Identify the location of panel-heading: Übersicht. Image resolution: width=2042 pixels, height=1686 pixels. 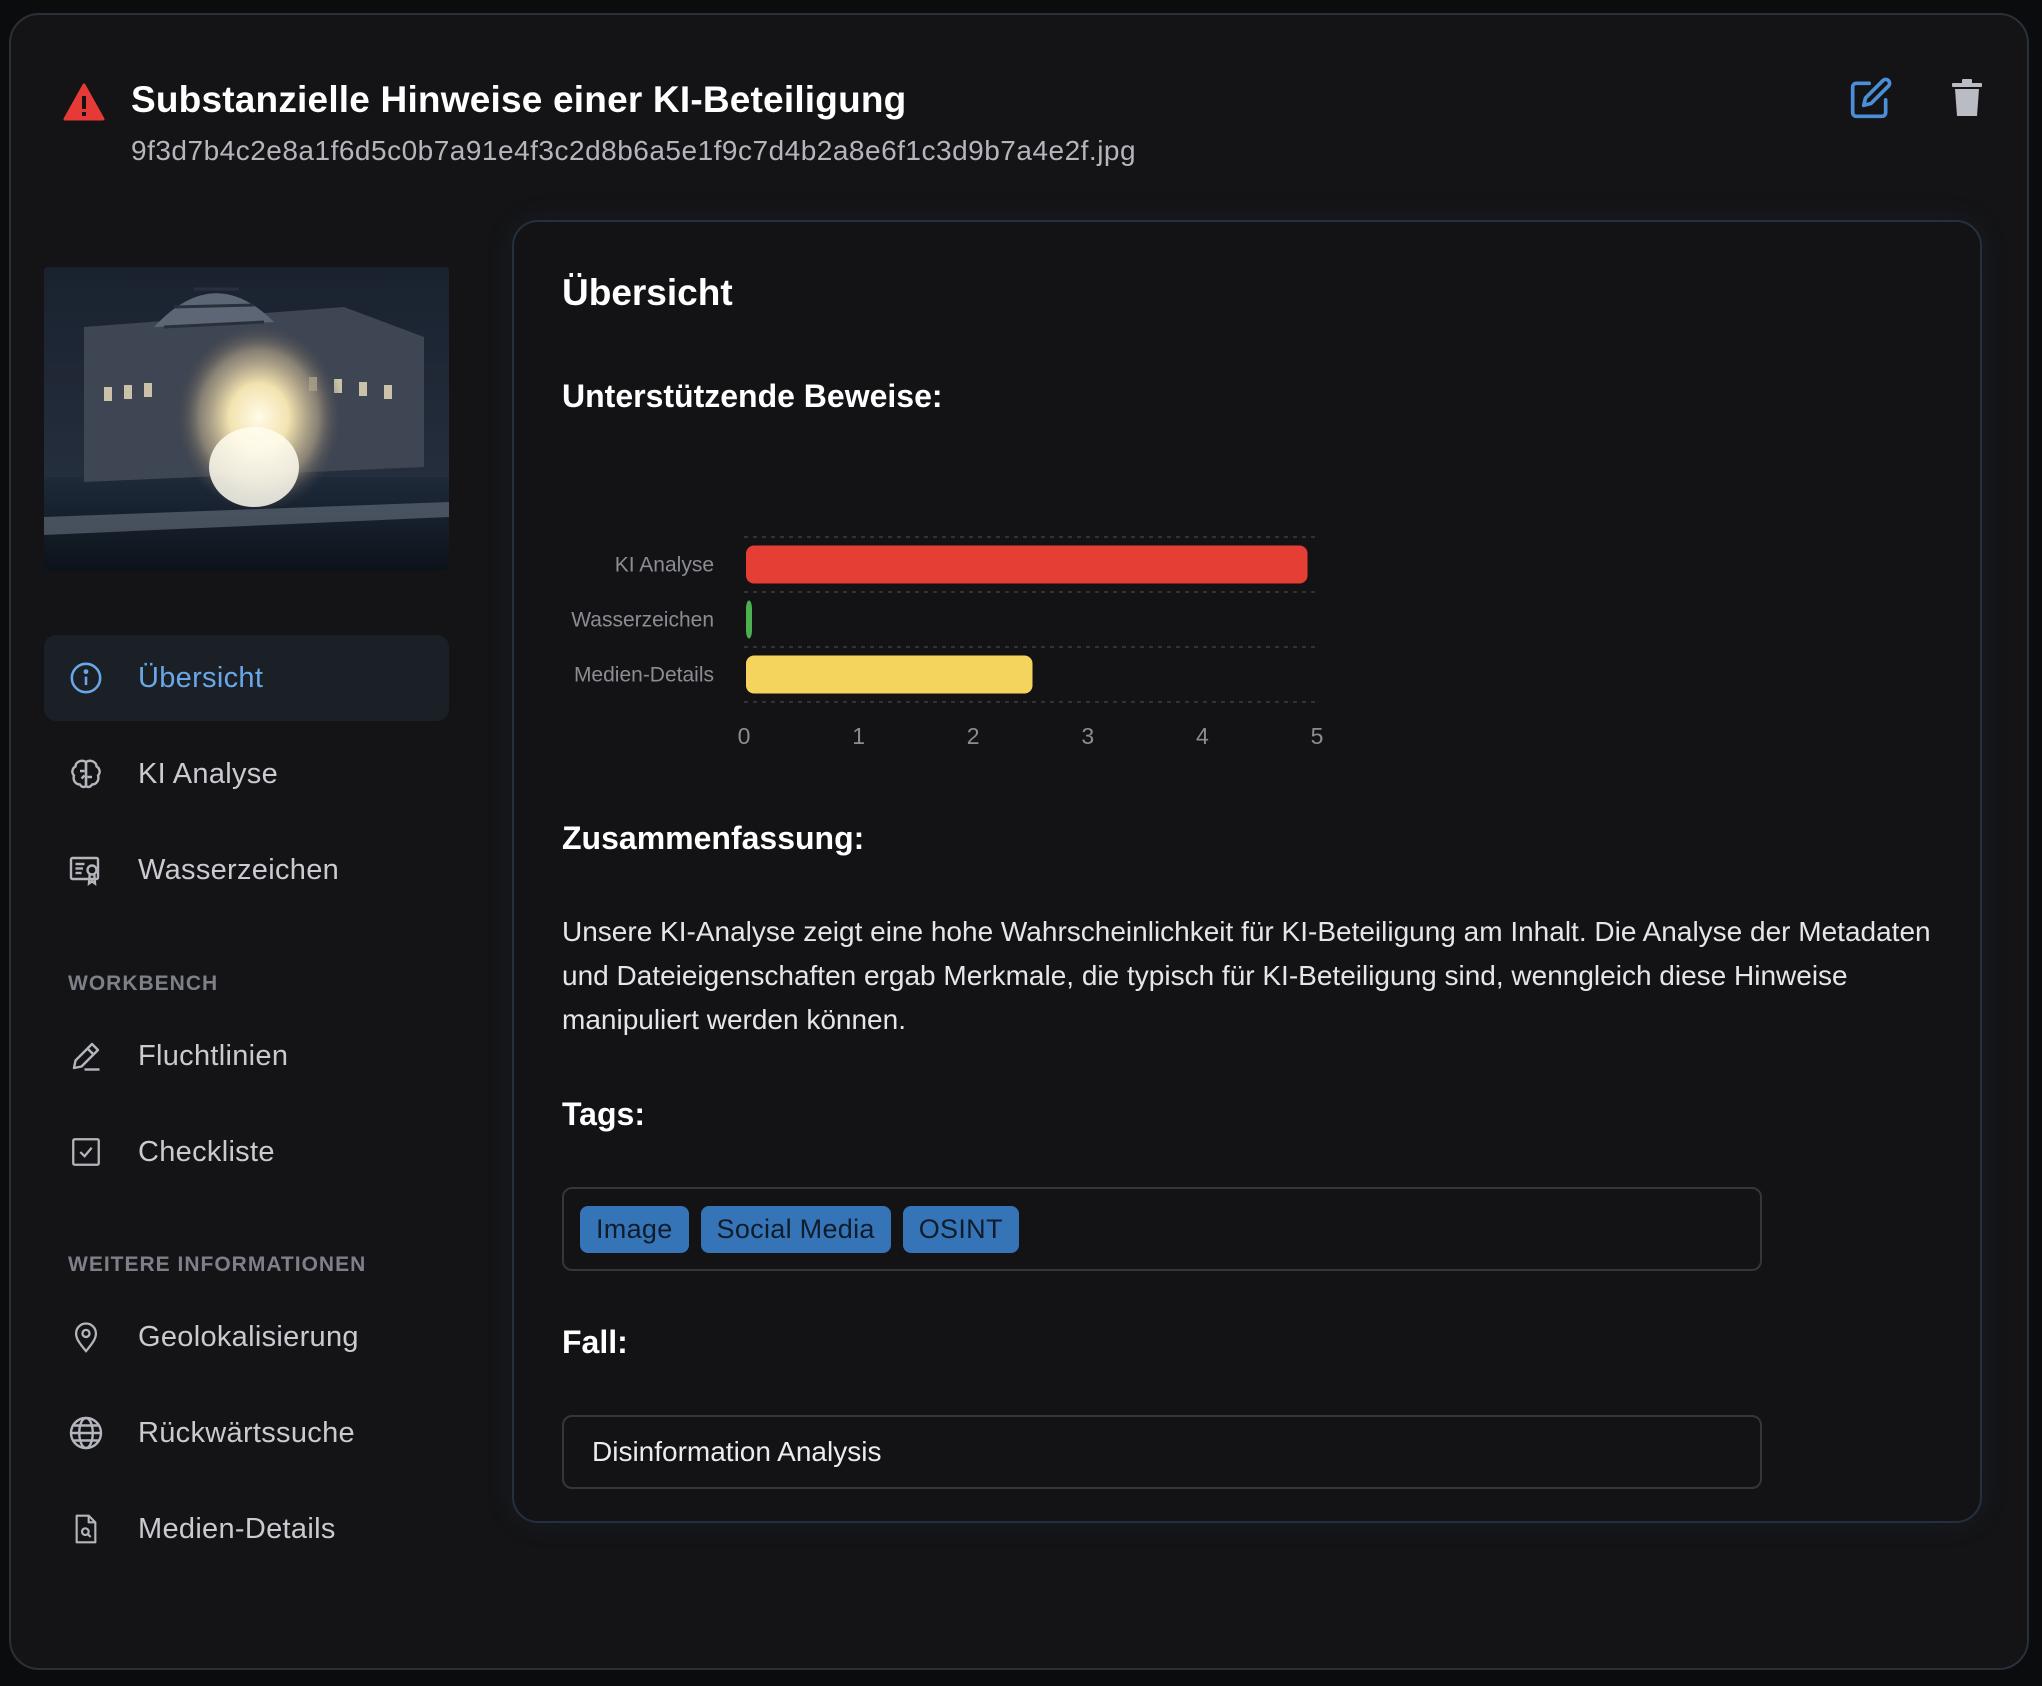
(647, 292).